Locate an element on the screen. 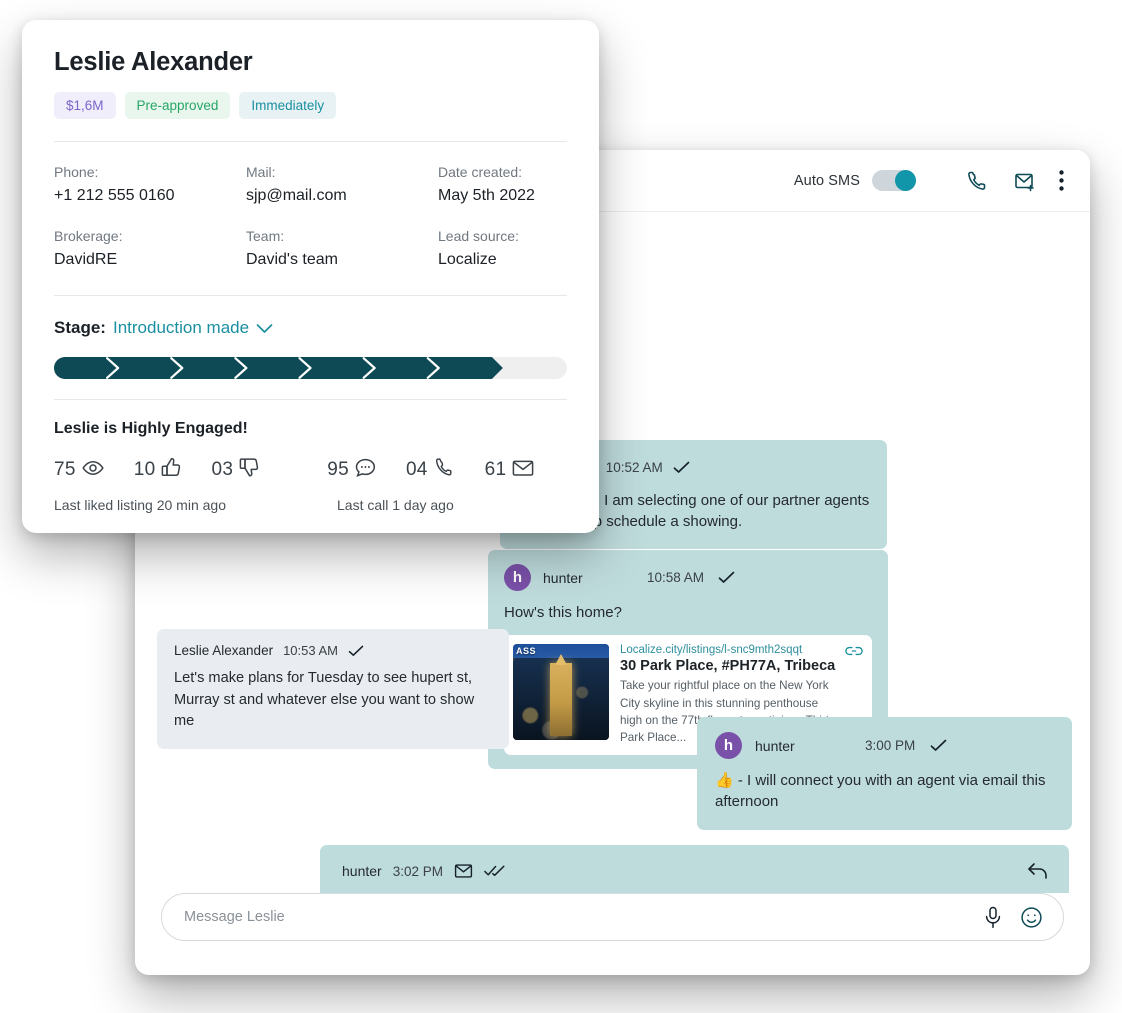 The height and width of the screenshot is (1013, 1122). message-meta: h hunter 10:58 AM is located at coordinates (688, 577).